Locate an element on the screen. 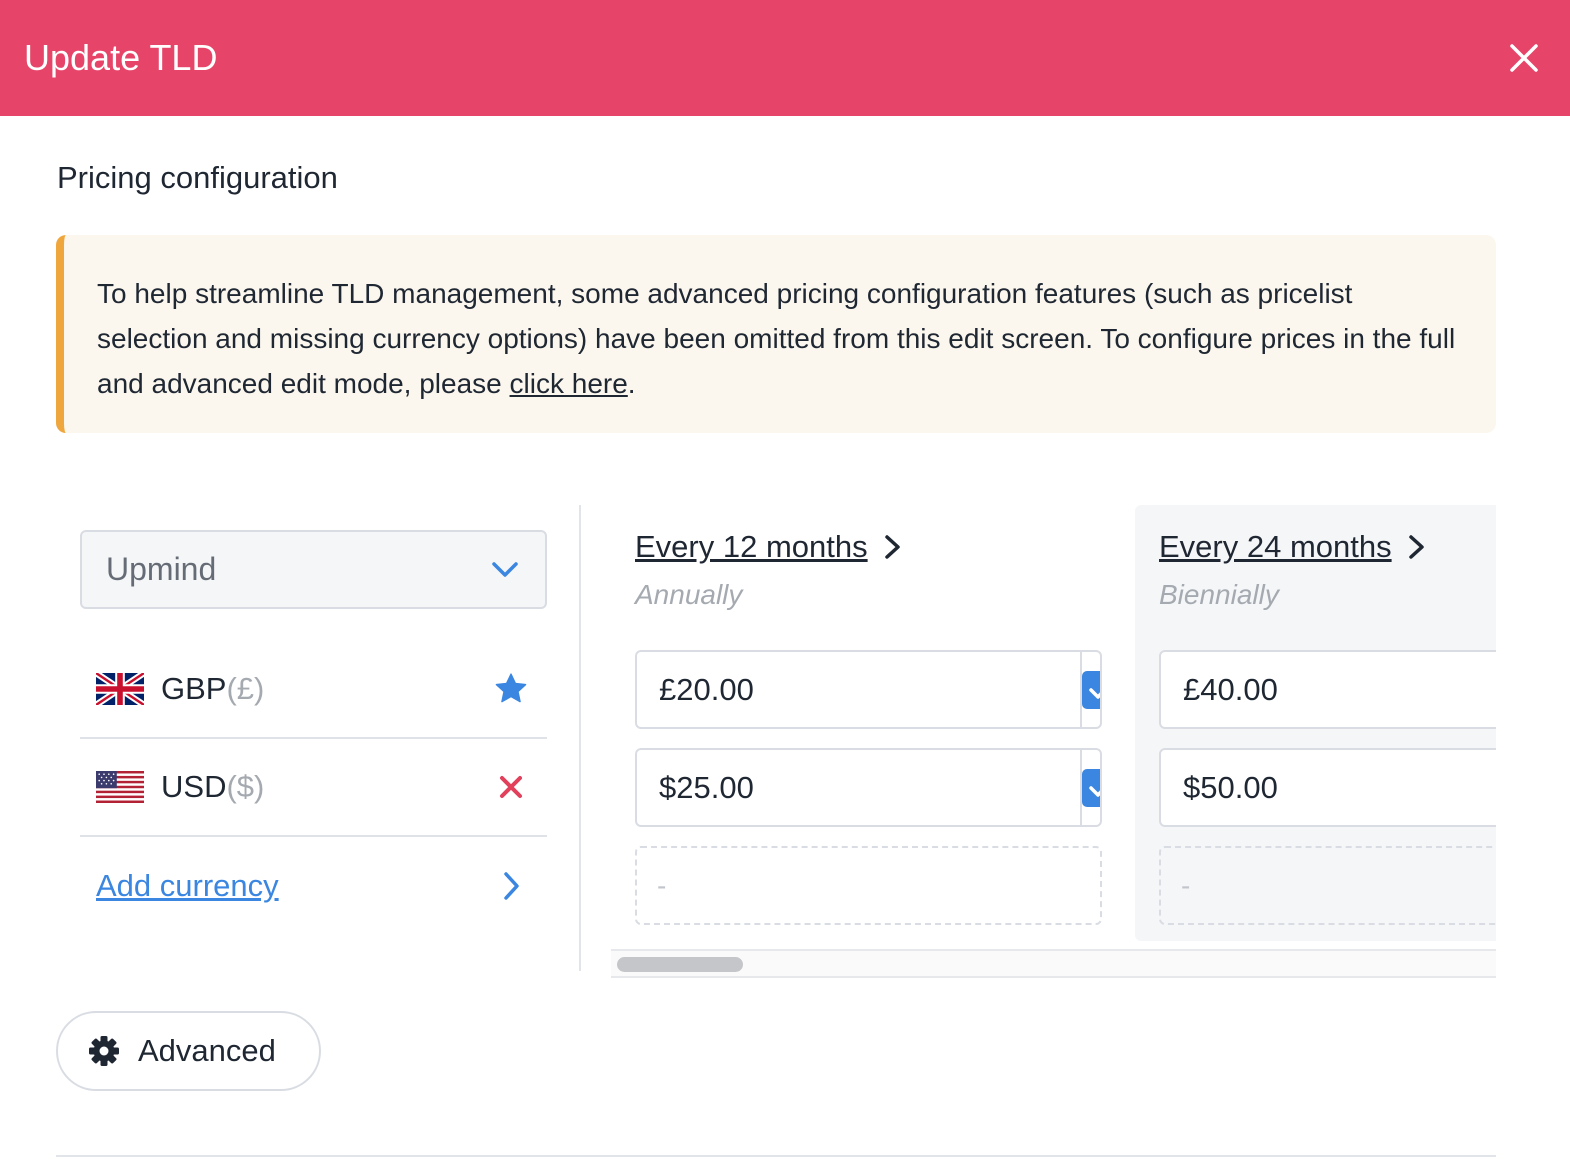 Image resolution: width=1570 pixels, height=1160 pixels. advanced-button-label: Advanced is located at coordinates (207, 1050).